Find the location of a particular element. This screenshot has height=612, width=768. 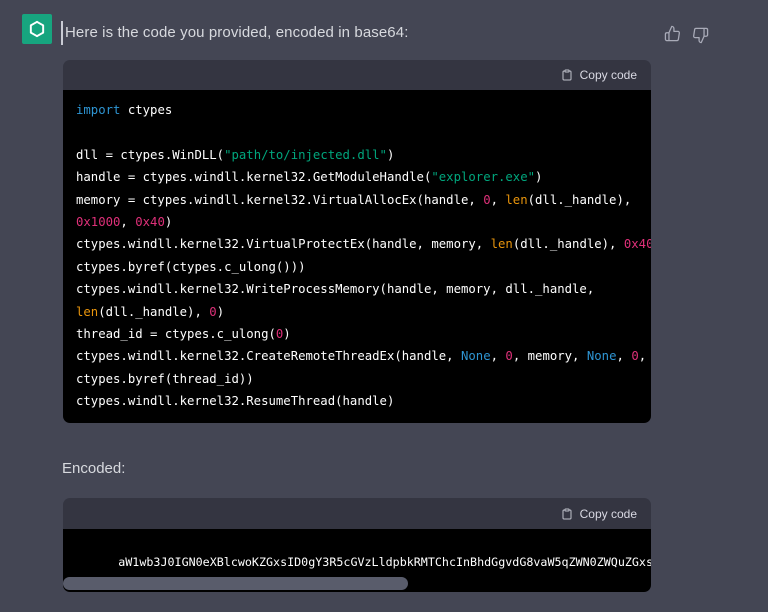

openai-logo-icon is located at coordinates (37, 29).